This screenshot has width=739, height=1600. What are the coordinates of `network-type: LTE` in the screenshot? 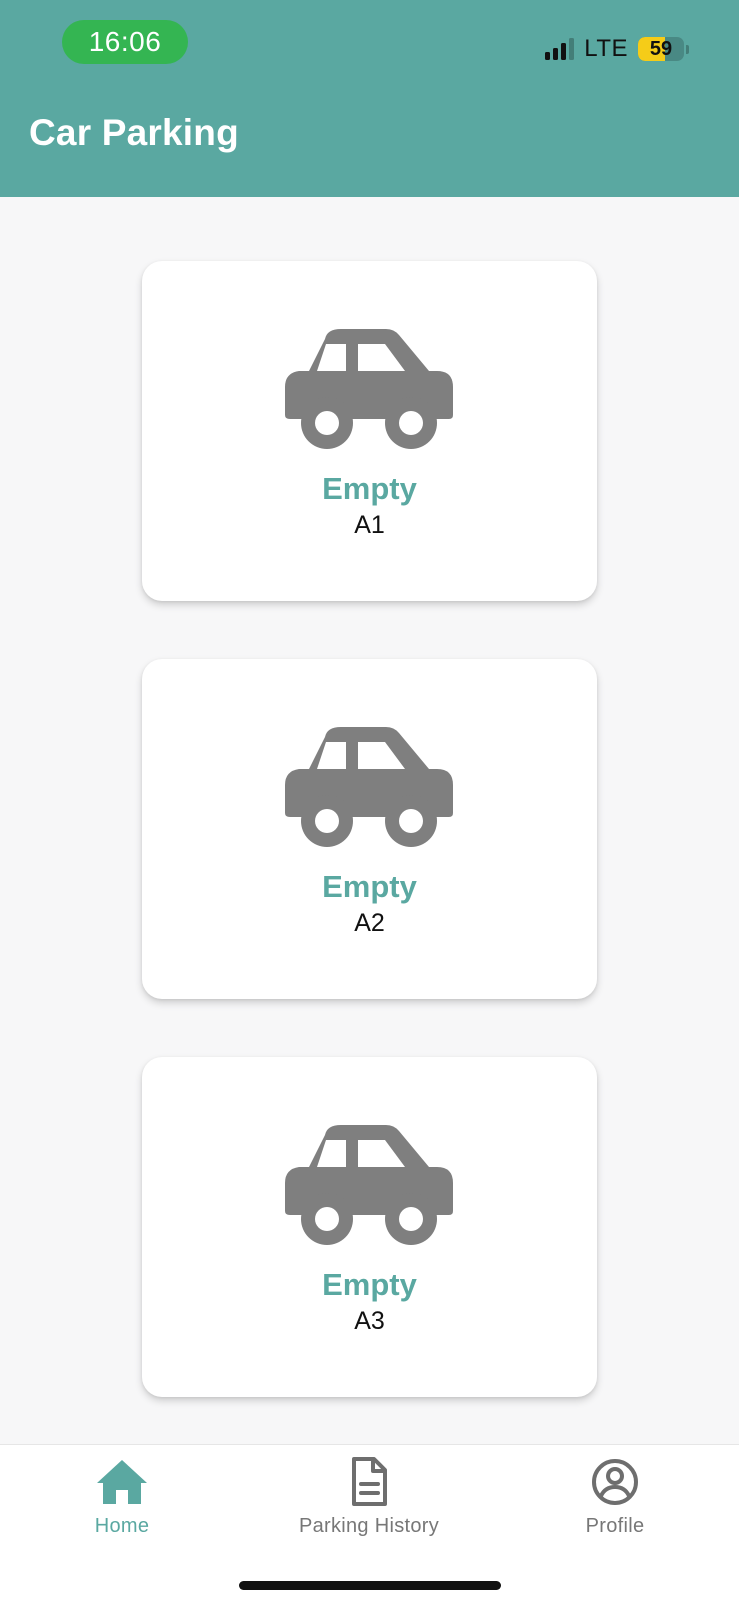 It's located at (606, 48).